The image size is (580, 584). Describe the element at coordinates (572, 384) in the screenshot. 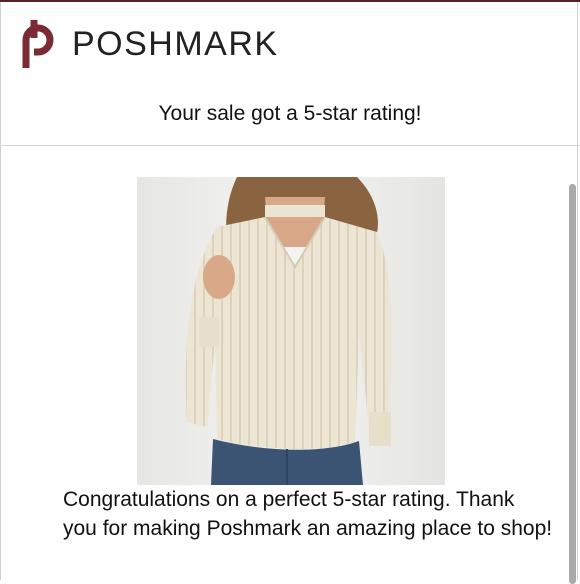

I see `scrollbar-thumb` at that location.